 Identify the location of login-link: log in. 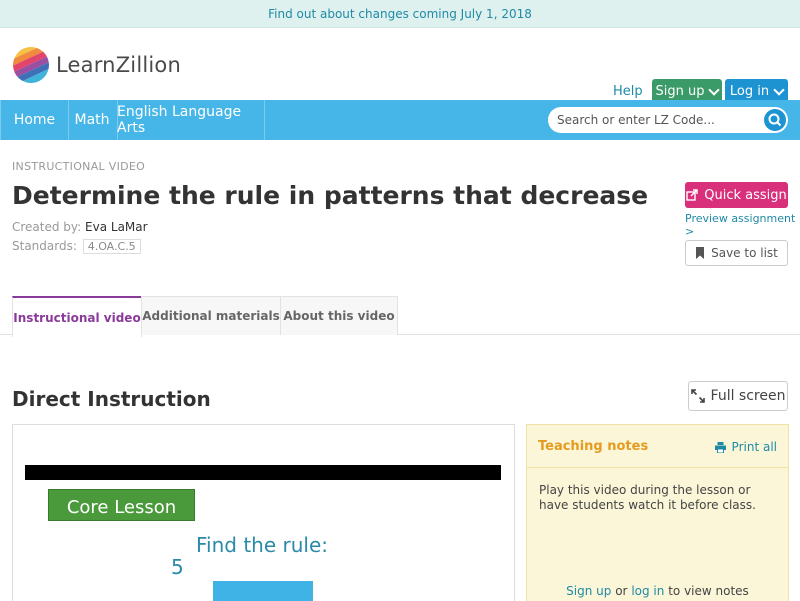
(647, 591).